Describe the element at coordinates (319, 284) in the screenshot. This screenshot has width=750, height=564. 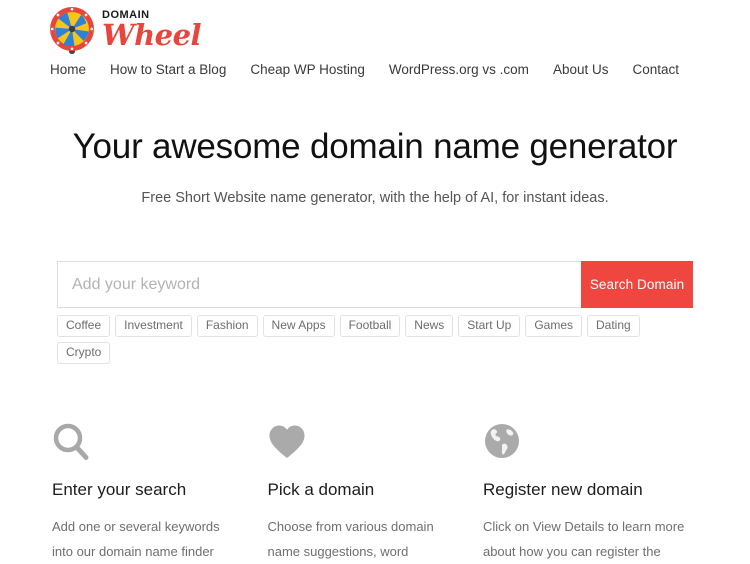
I see `search-input` at that location.